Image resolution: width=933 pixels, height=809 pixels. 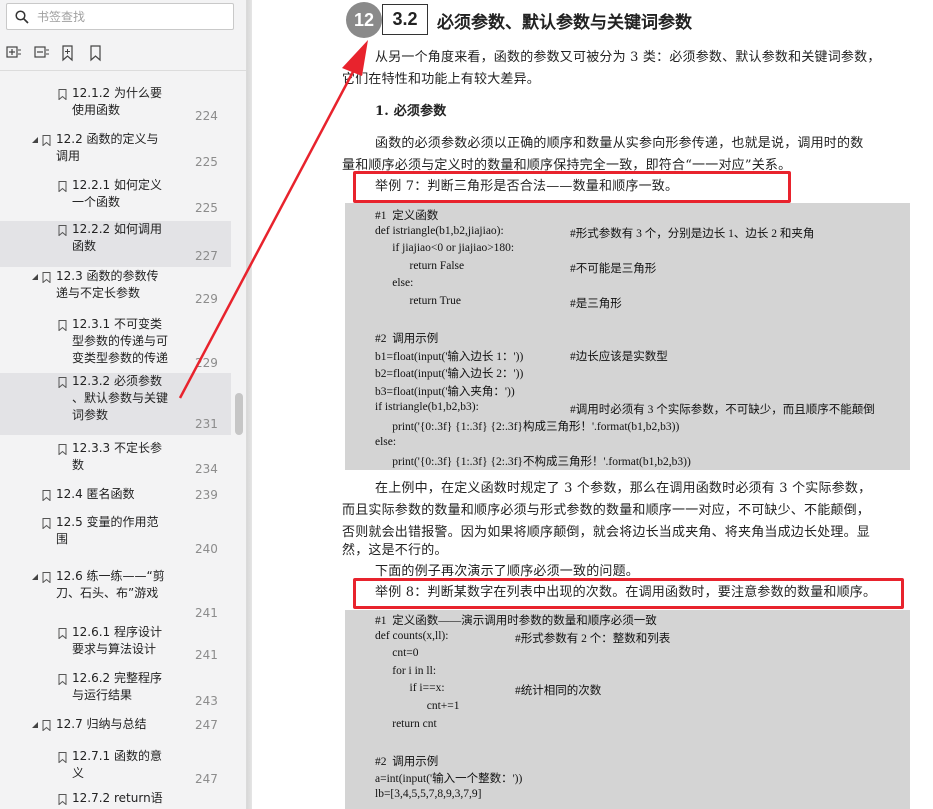 I want to click on code-line: if i==x:, so click(x=410, y=688).